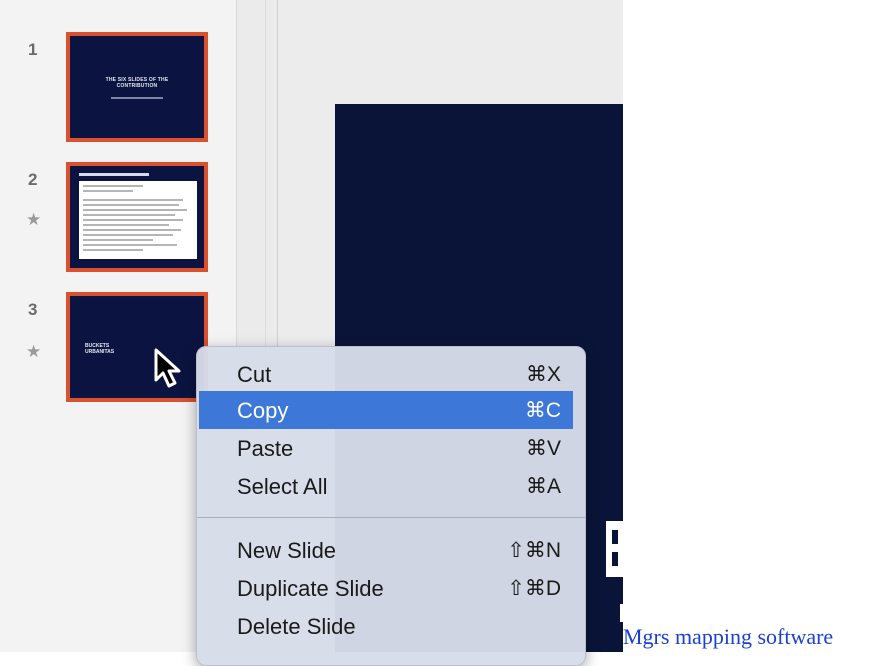 Image resolution: width=876 pixels, height=666 pixels. I want to click on menu-item-new-slide: New Slide ⇧⌘N, so click(391, 550).